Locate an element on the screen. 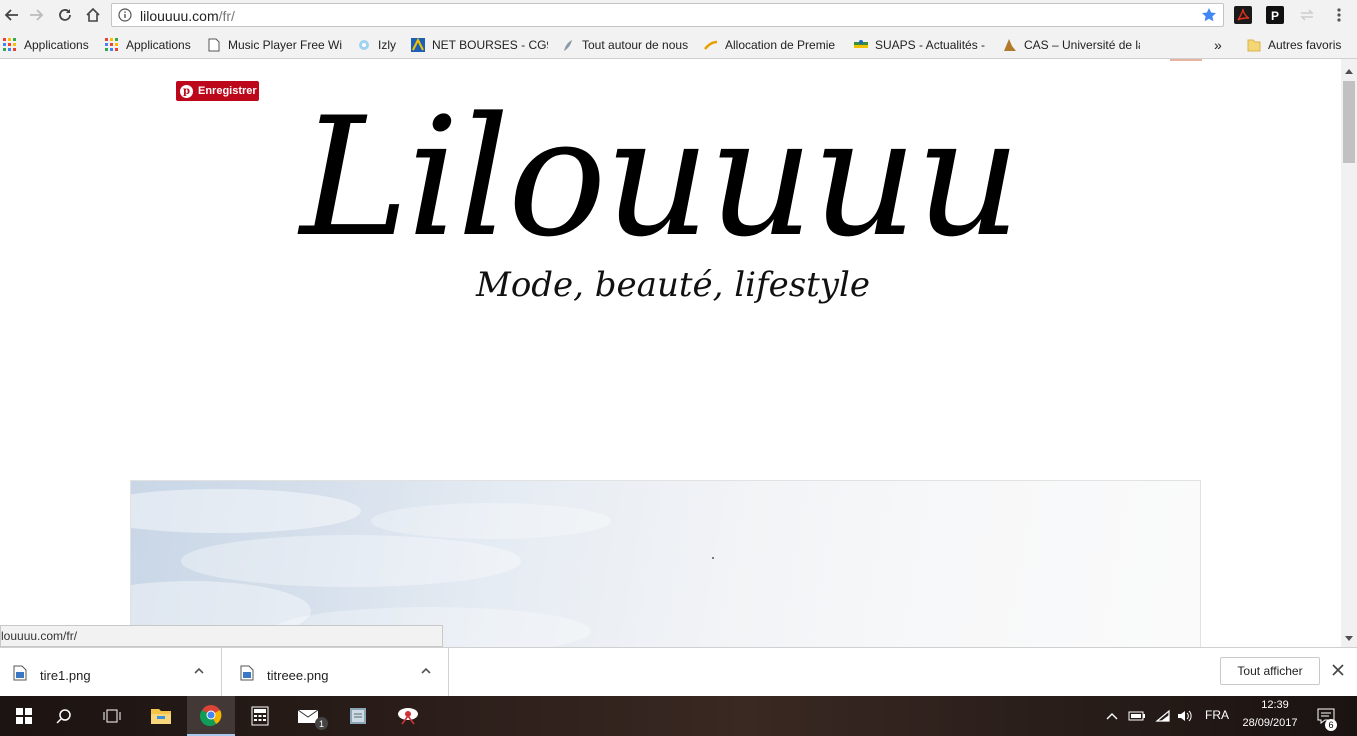 This screenshot has height=736, width=1357. back-arrow-icon is located at coordinates (11, 15).